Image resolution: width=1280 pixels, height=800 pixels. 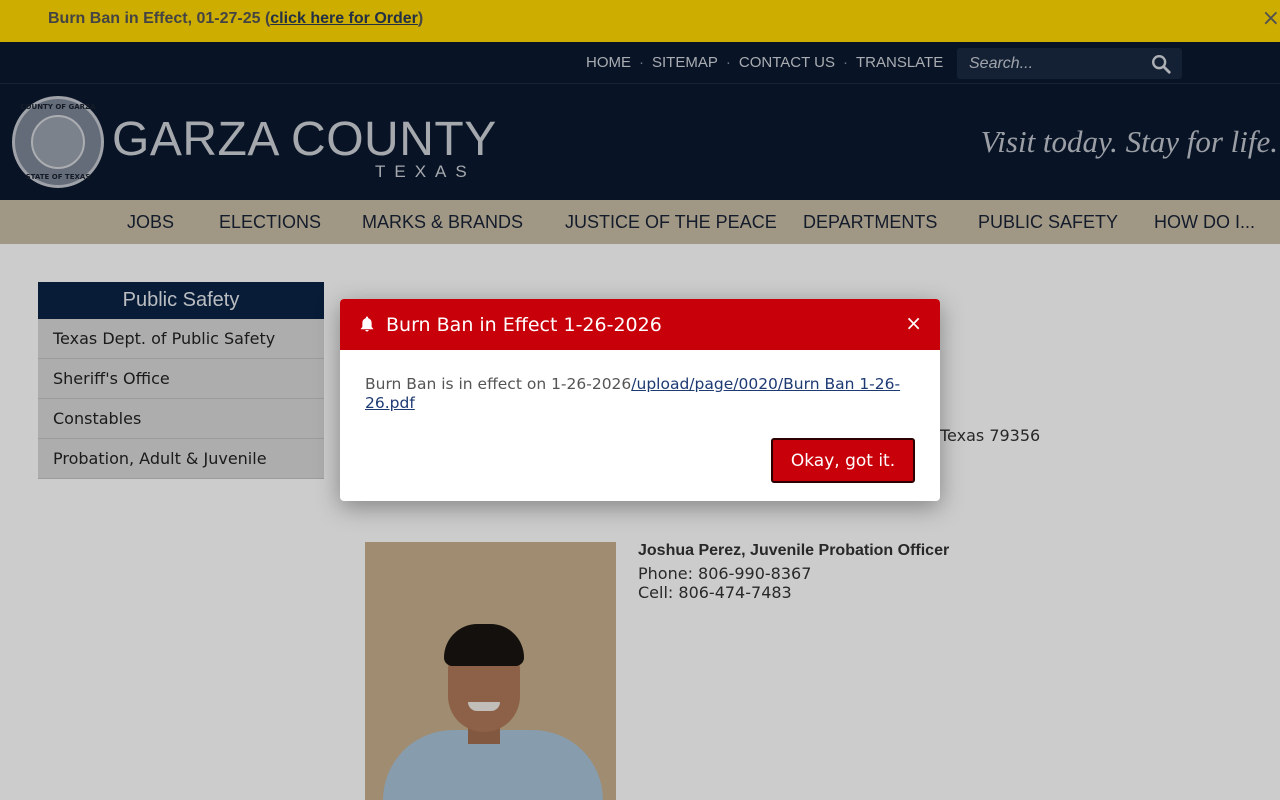 I want to click on modal-title: Burn Ban in Effect 1-26-2026, so click(x=524, y=325).